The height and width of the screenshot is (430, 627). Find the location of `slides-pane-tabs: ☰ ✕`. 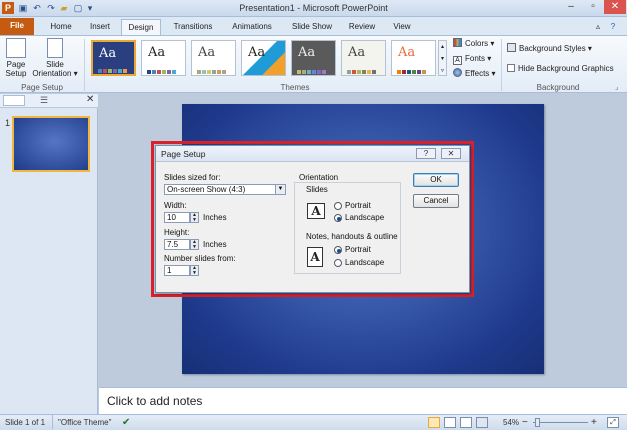

slides-pane-tabs: ☰ ✕ is located at coordinates (49, 101).